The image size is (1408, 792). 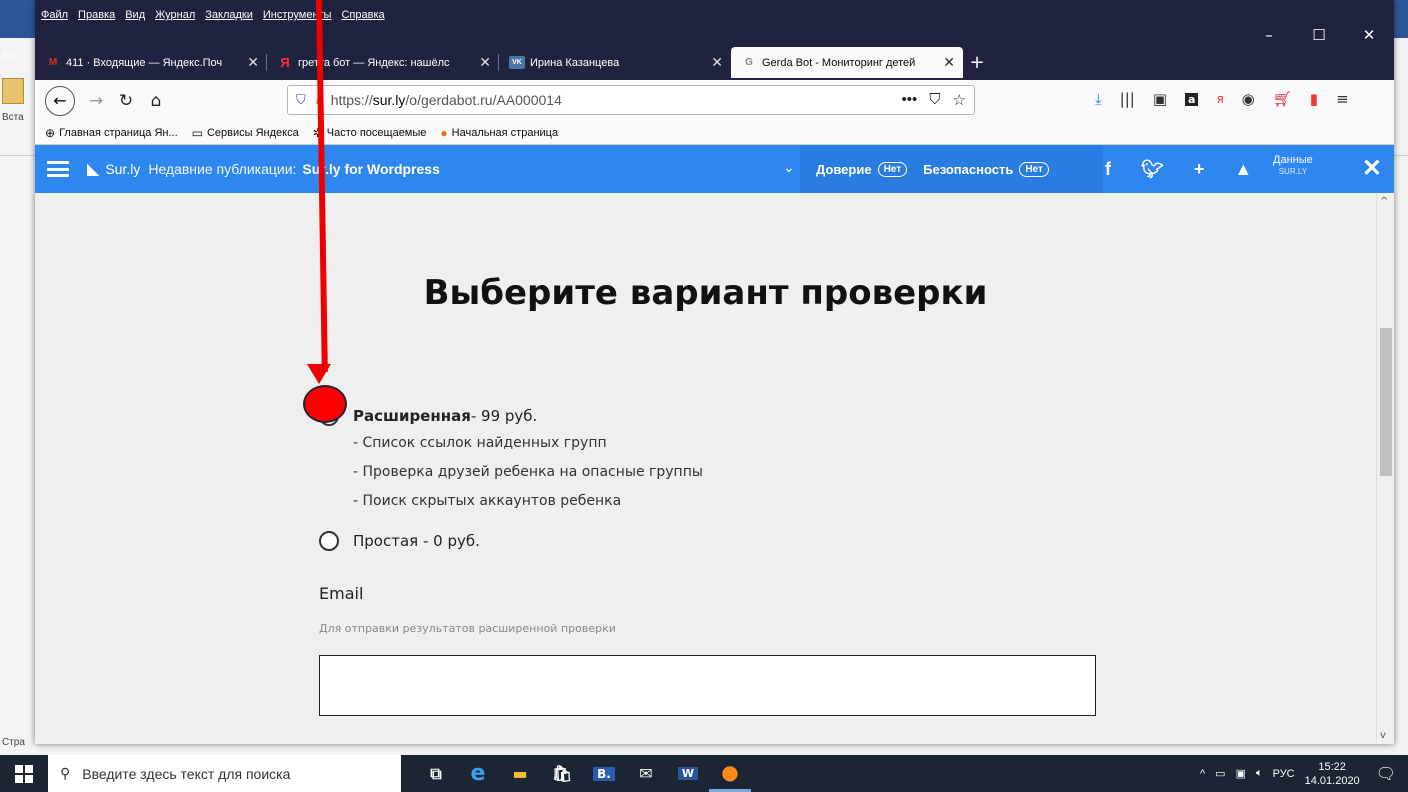 What do you see at coordinates (892, 169) in the screenshot?
I see `trust-badge: Нет` at bounding box center [892, 169].